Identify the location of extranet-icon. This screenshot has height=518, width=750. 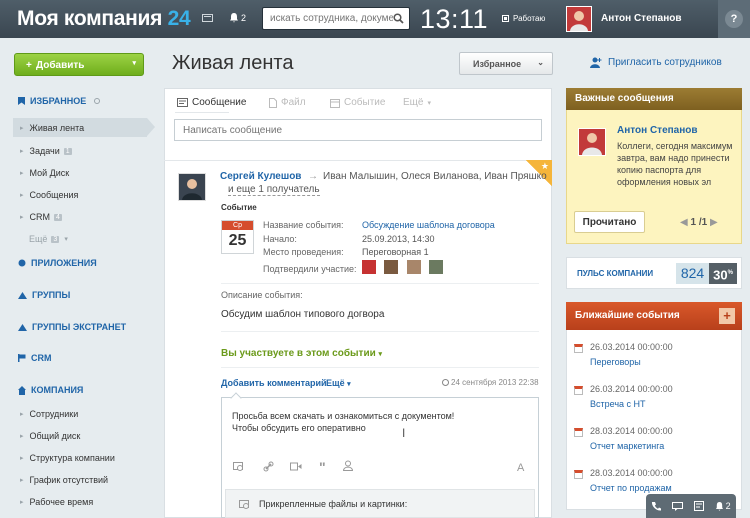
(22, 327).